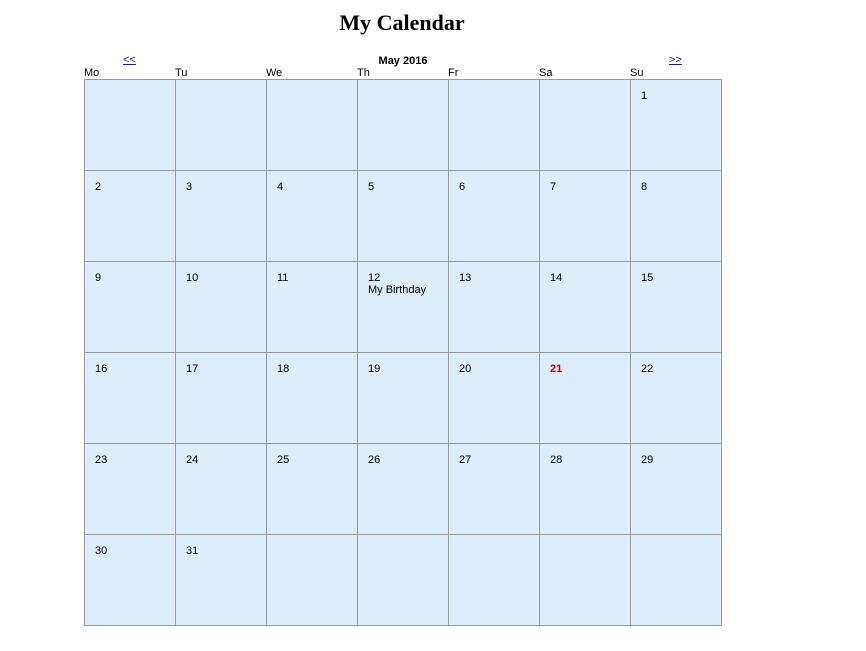  Describe the element at coordinates (312, 216) in the screenshot. I see `day-cell-4: 4` at that location.